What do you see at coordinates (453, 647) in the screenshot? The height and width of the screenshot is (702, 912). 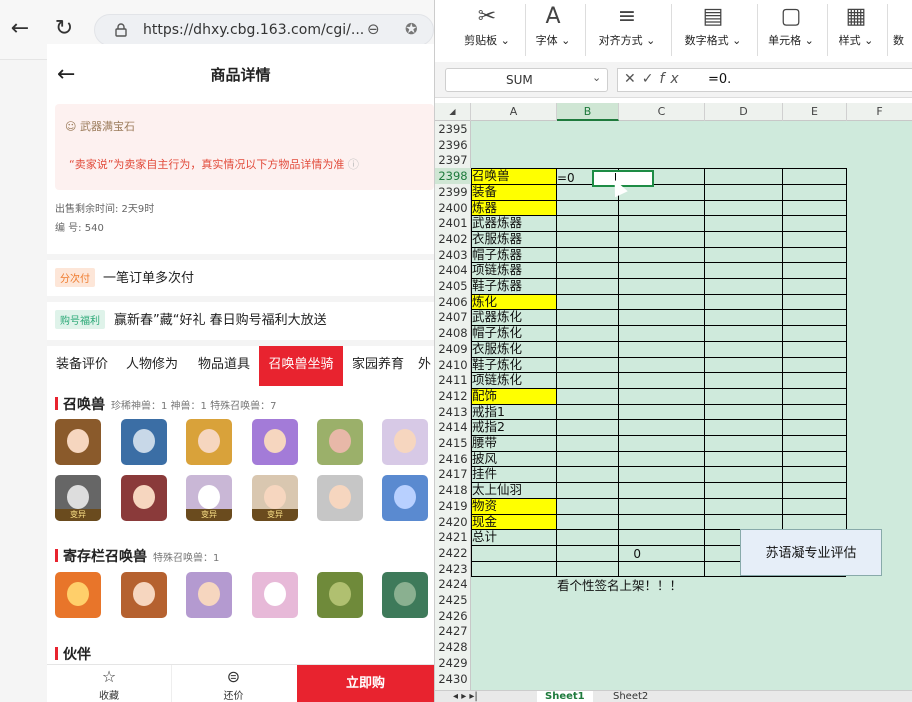 I see `row-header: 2428` at bounding box center [453, 647].